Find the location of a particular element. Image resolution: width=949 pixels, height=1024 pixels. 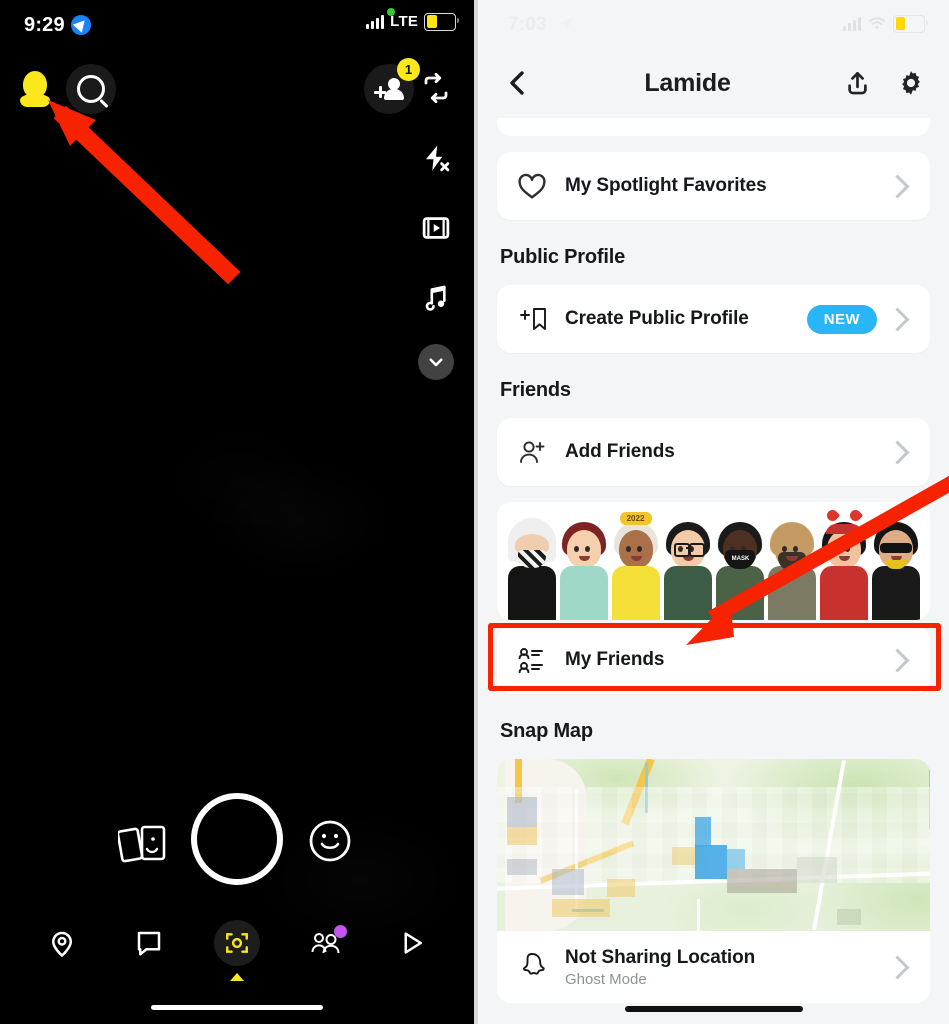

camera-status-bar: 9:29 LTE is located at coordinates (237, 24).